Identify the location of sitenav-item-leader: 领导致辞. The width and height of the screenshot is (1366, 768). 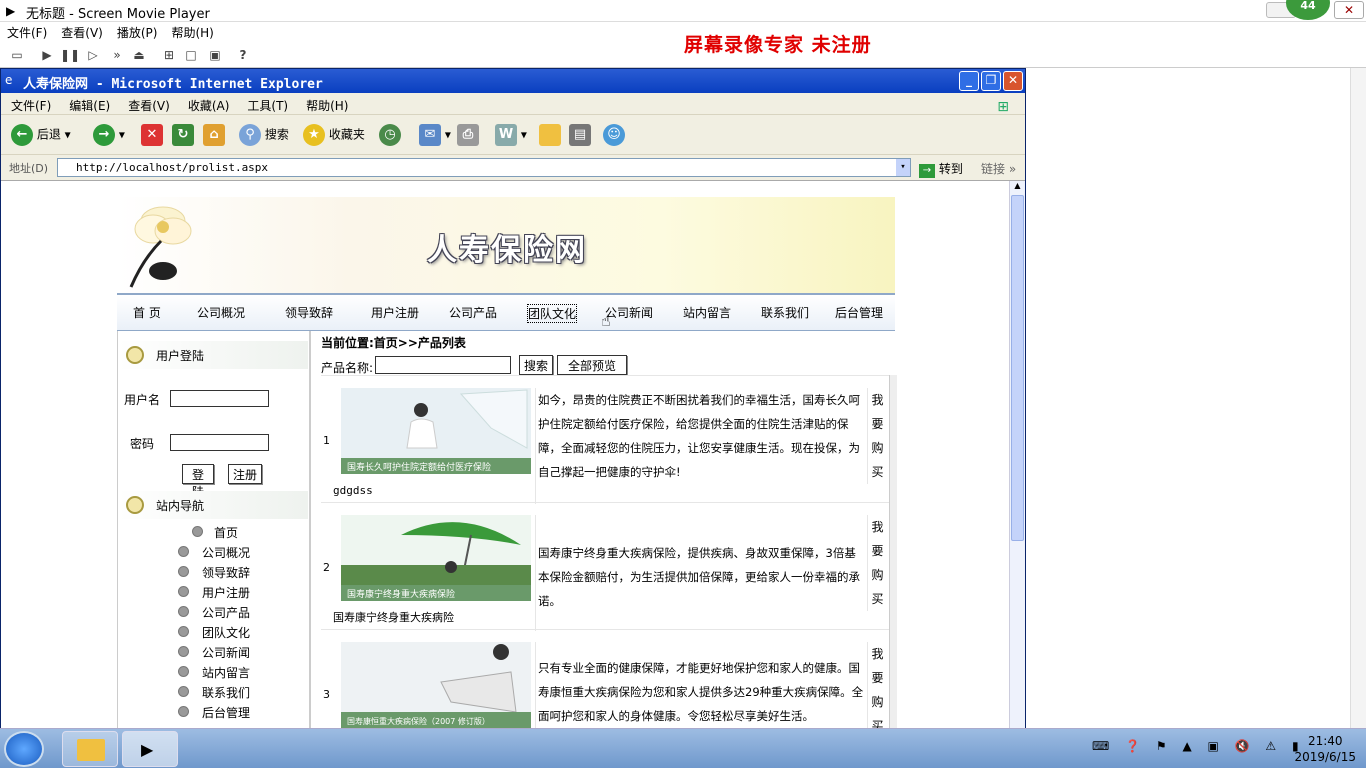
(214, 574).